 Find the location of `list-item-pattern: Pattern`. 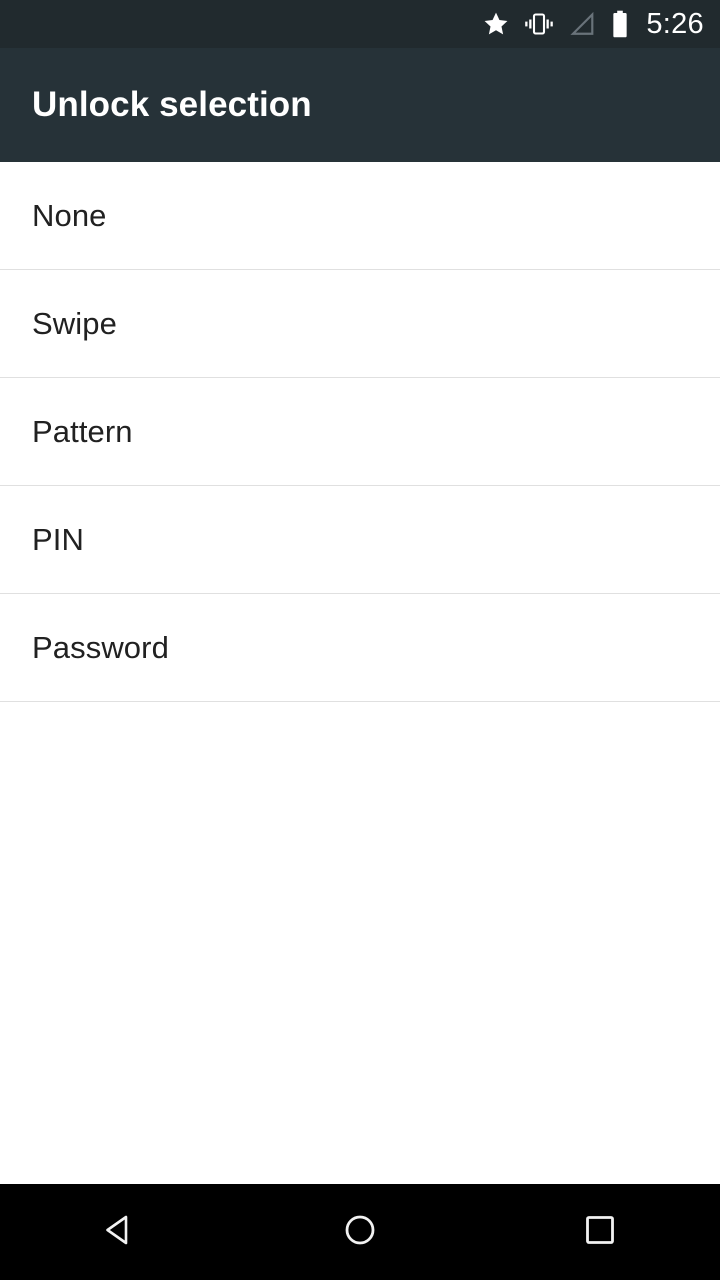

list-item-pattern: Pattern is located at coordinates (360, 432).